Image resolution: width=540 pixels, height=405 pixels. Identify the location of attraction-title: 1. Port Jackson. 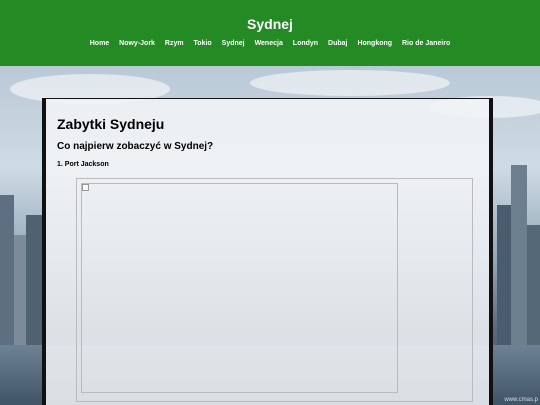
(83, 164).